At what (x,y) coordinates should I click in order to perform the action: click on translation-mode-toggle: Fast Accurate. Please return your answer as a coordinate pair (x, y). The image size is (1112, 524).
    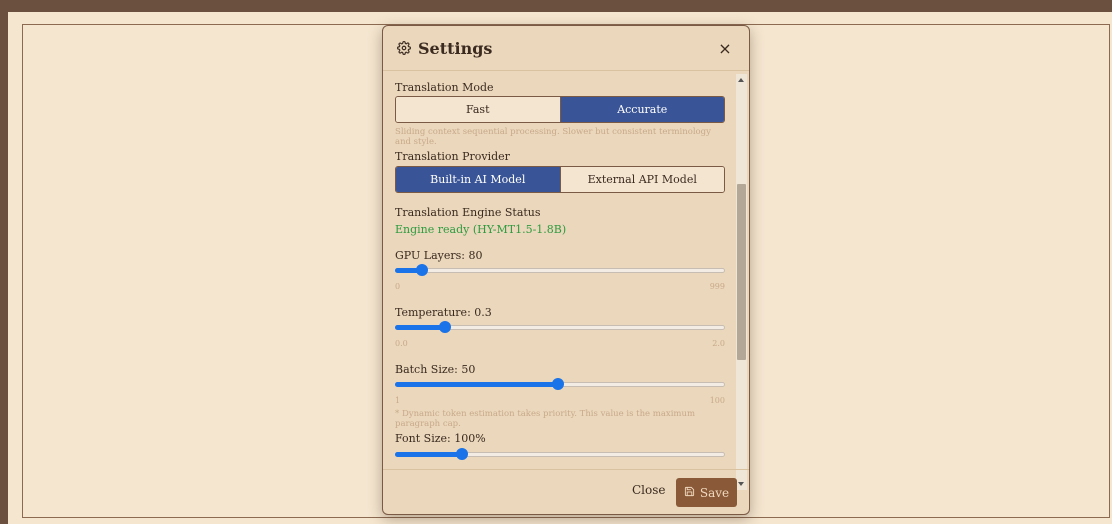
    Looking at the image, I should click on (560, 109).